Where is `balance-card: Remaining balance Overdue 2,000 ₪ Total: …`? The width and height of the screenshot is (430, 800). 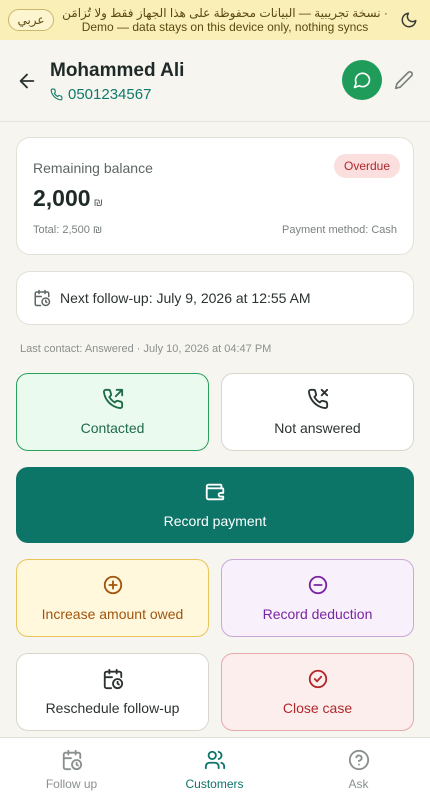 balance-card: Remaining balance Overdue 2,000 ₪ Total: … is located at coordinates (215, 196).